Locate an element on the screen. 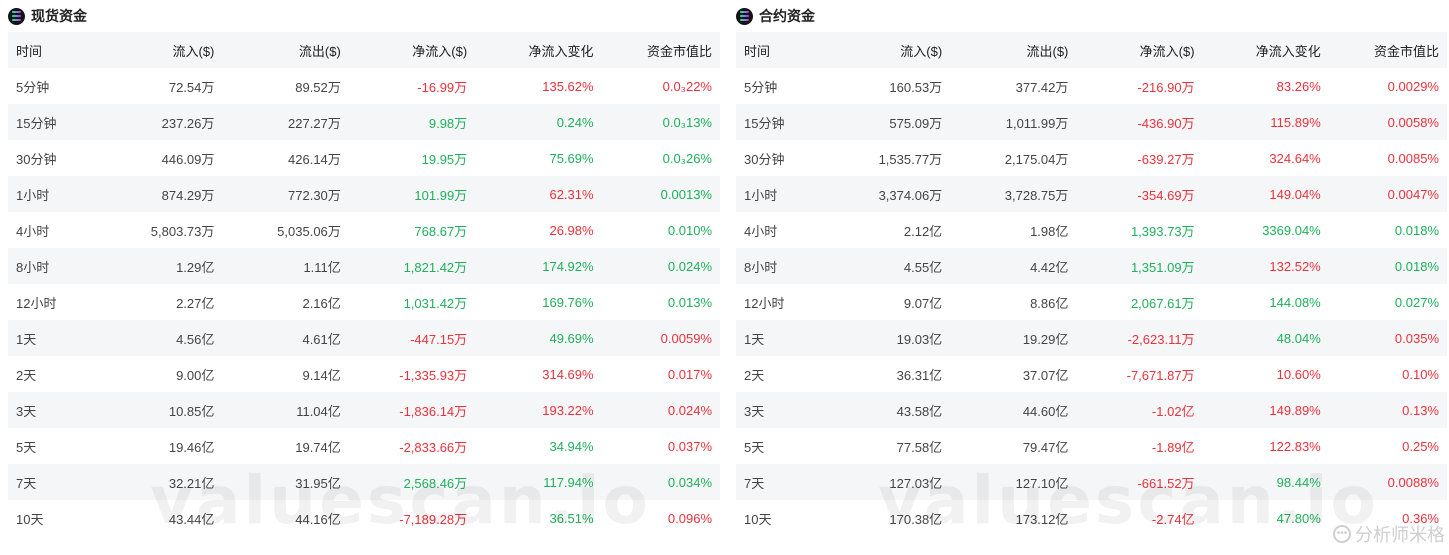 The image size is (1449, 555). cell-net-change: 36.51% is located at coordinates (571, 518).